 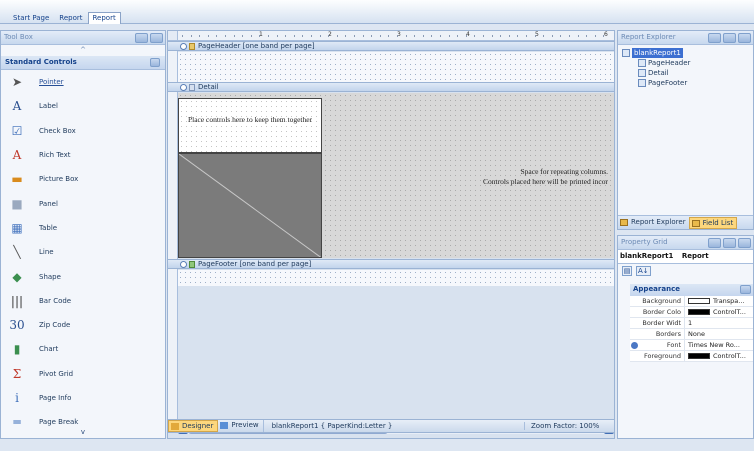 I want to click on toolbox-item-table: ▦ Table, so click(x=83, y=228).